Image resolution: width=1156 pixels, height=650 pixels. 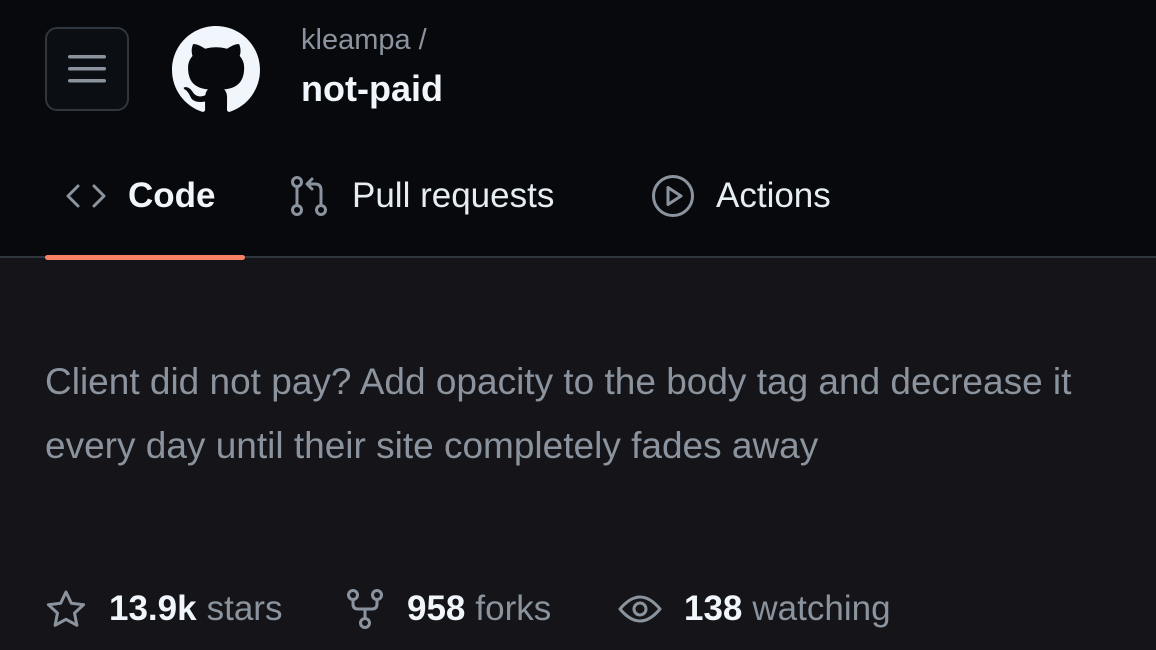 I want to click on tab-code: Code, so click(x=140, y=196).